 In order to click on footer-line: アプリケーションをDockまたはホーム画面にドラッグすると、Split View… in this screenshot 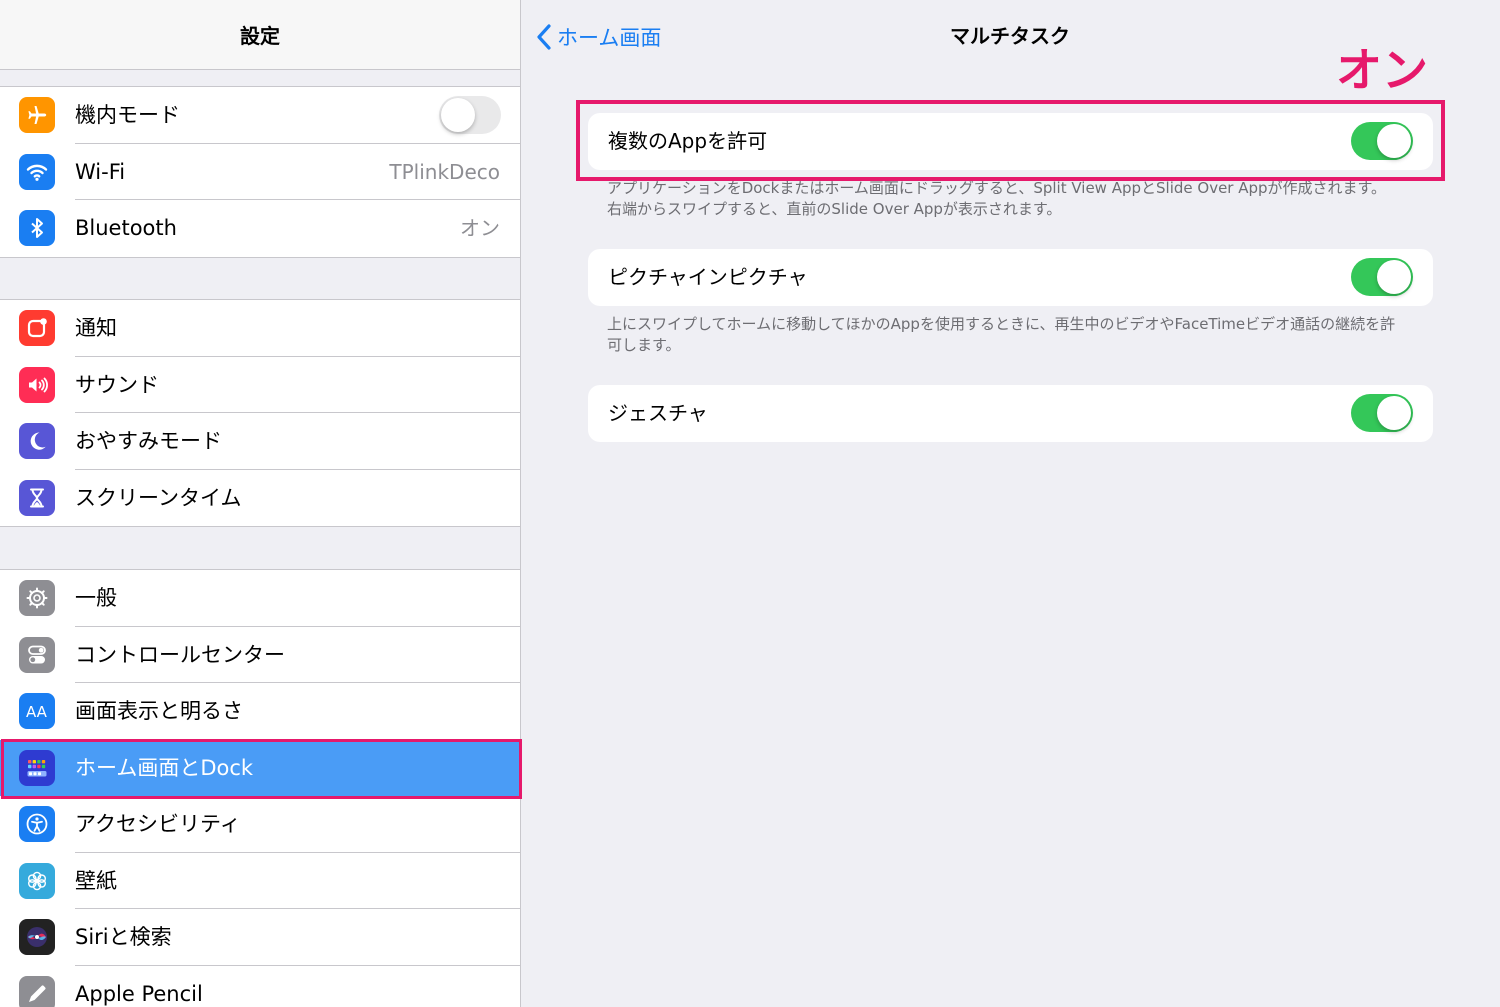, I will do `click(997, 188)`.